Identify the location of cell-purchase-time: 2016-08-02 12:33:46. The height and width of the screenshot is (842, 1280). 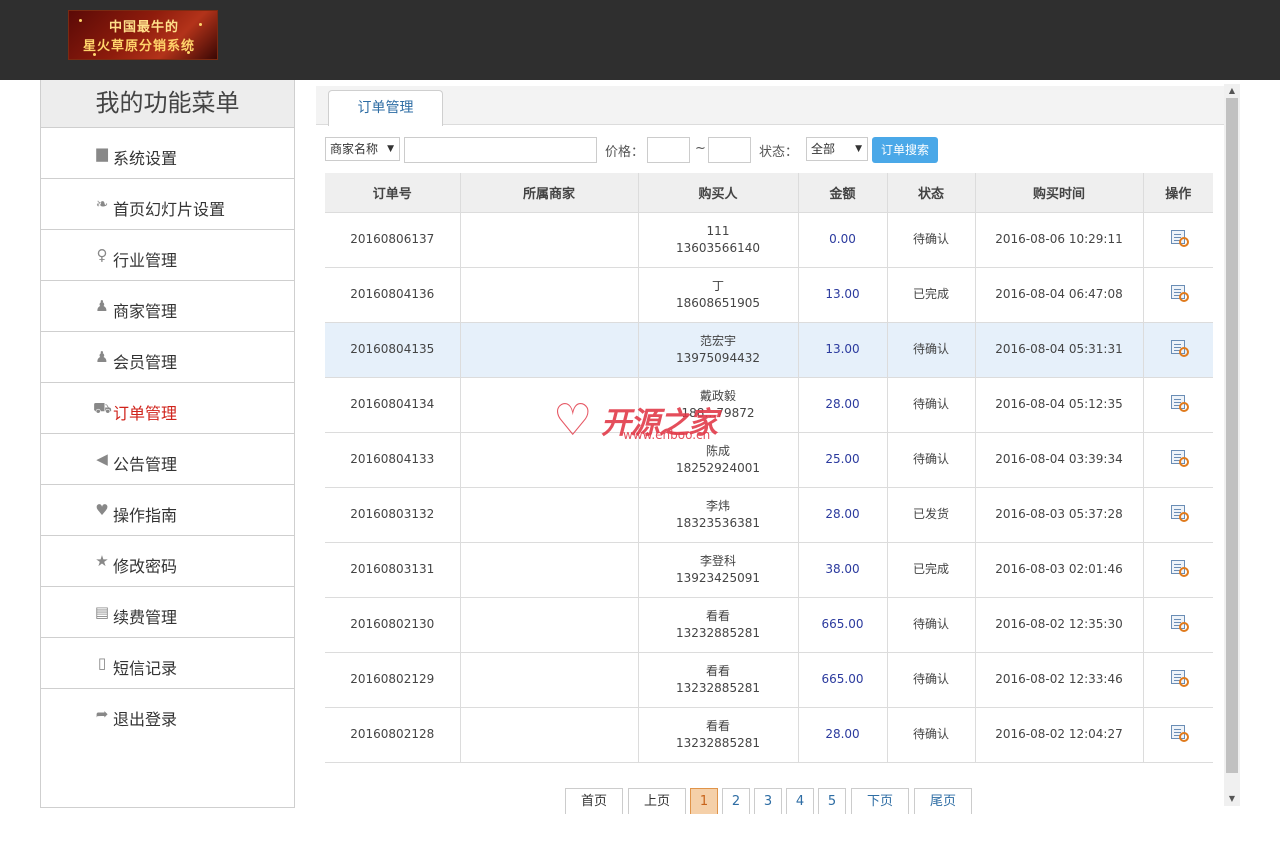
(1058, 680).